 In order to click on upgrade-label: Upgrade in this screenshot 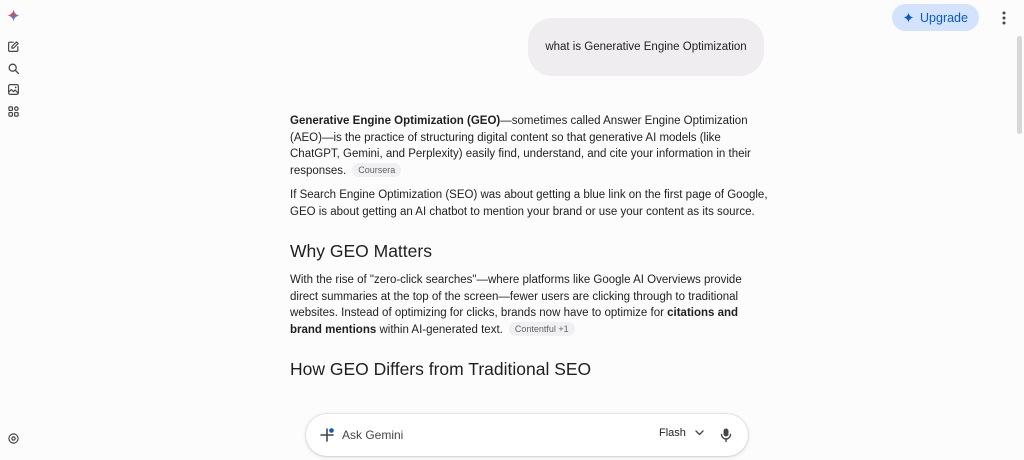, I will do `click(944, 17)`.